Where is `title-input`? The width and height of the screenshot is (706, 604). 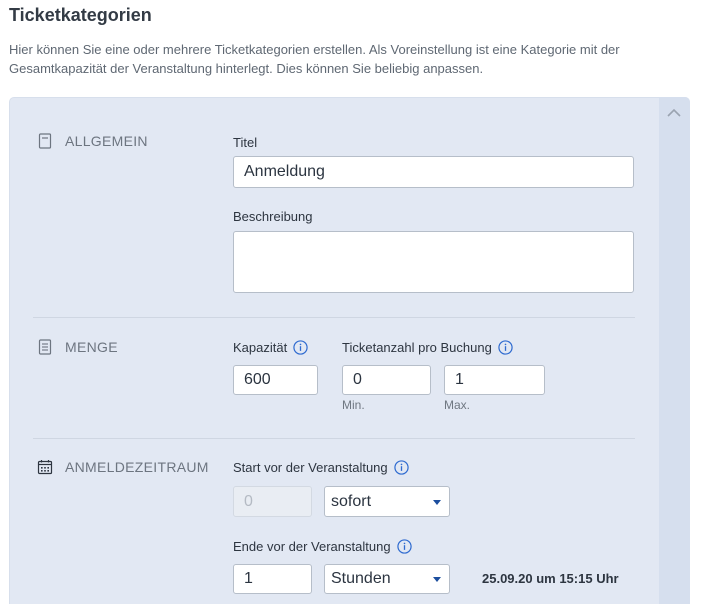
title-input is located at coordinates (433, 172).